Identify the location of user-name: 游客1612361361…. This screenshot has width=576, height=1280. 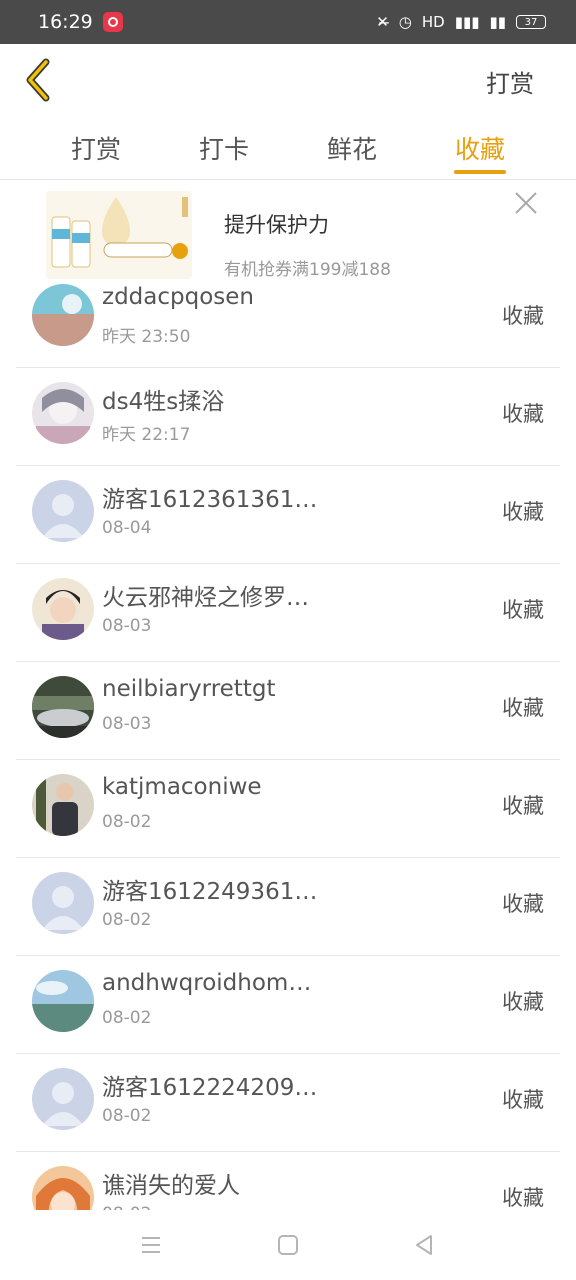
(210, 500).